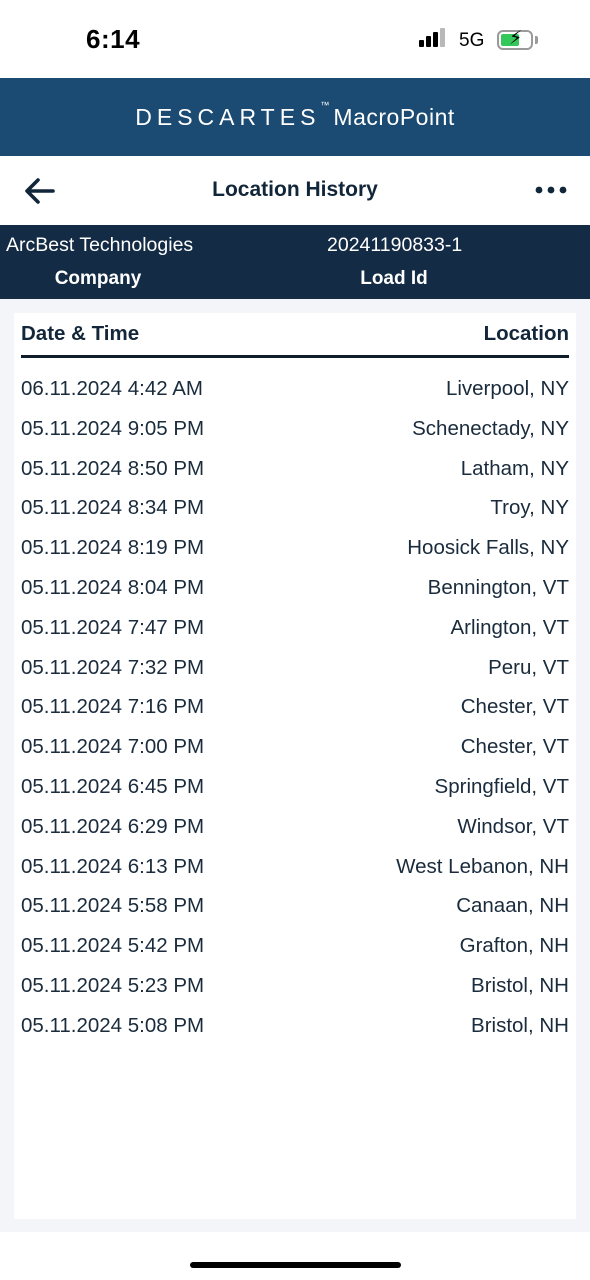 This screenshot has width=590, height=1280. I want to click on company-label: Company, so click(98, 278).